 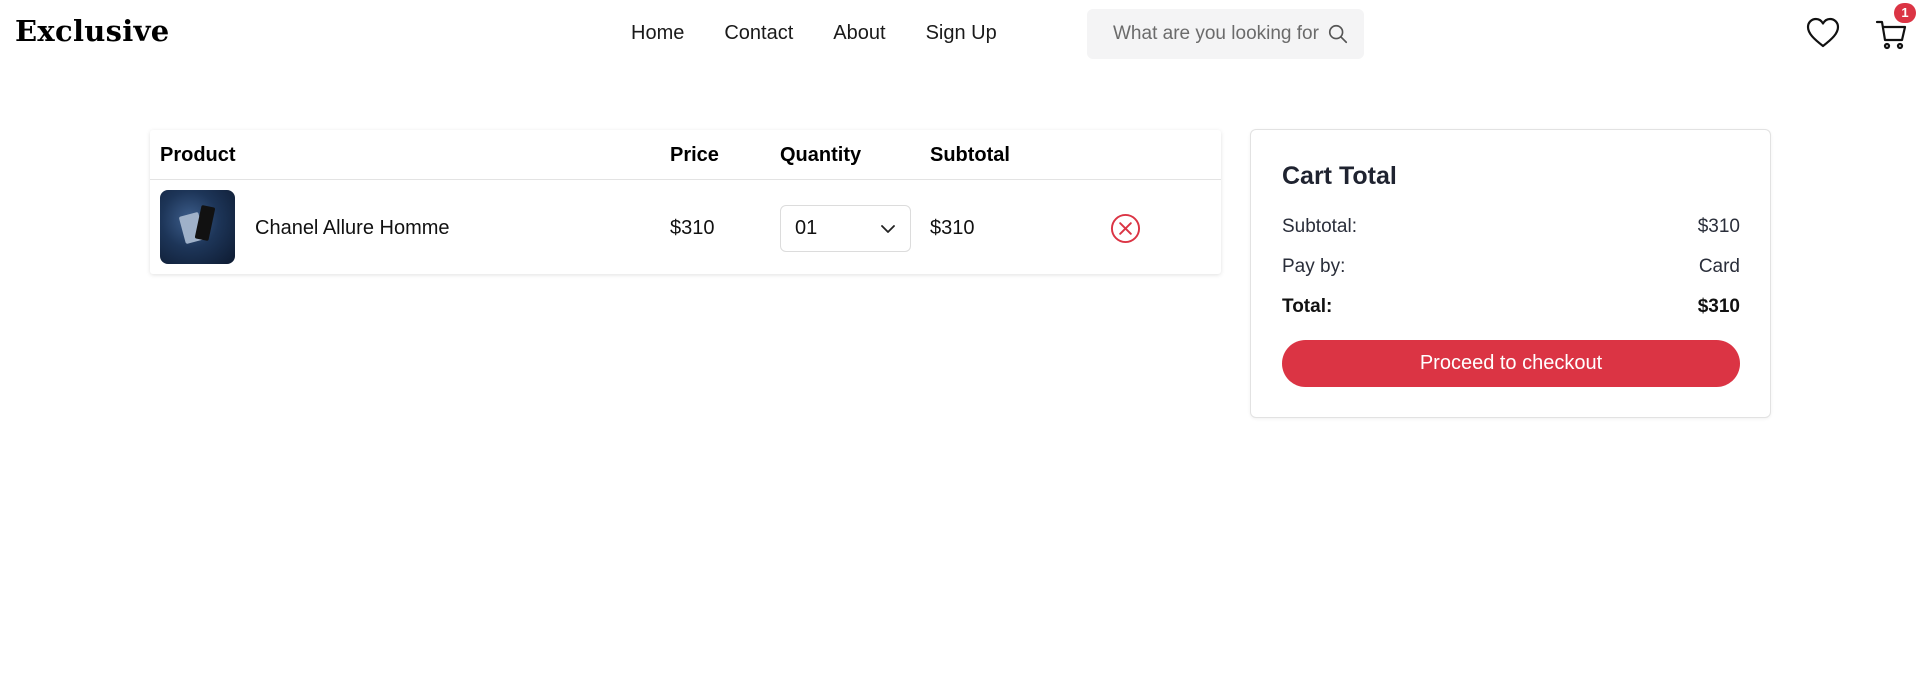 What do you see at coordinates (1125, 228) in the screenshot?
I see `remove-item-icon` at bounding box center [1125, 228].